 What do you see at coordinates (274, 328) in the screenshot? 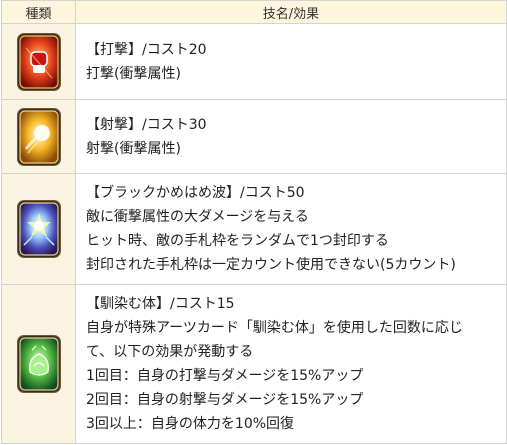
I see `effect-line: 自身が特殊アーツカード「馴染む体」を使用した回数に応じ` at bounding box center [274, 328].